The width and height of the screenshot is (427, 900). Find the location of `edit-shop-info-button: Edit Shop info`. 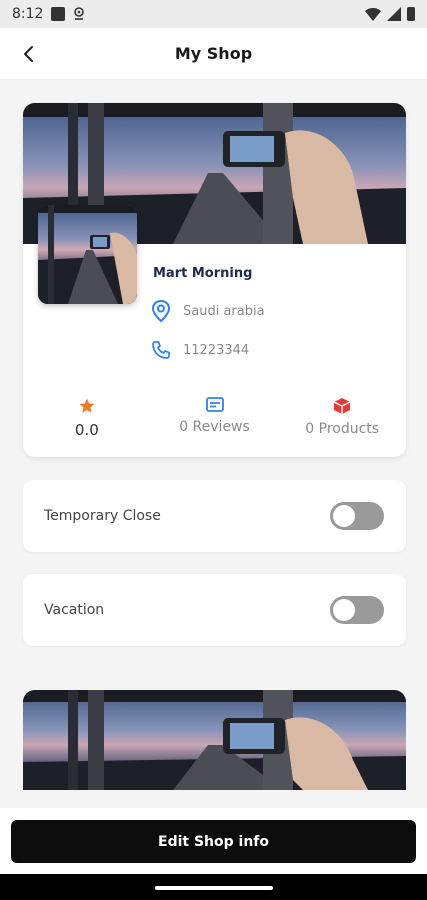

edit-shop-info-button: Edit Shop info is located at coordinates (213, 841).